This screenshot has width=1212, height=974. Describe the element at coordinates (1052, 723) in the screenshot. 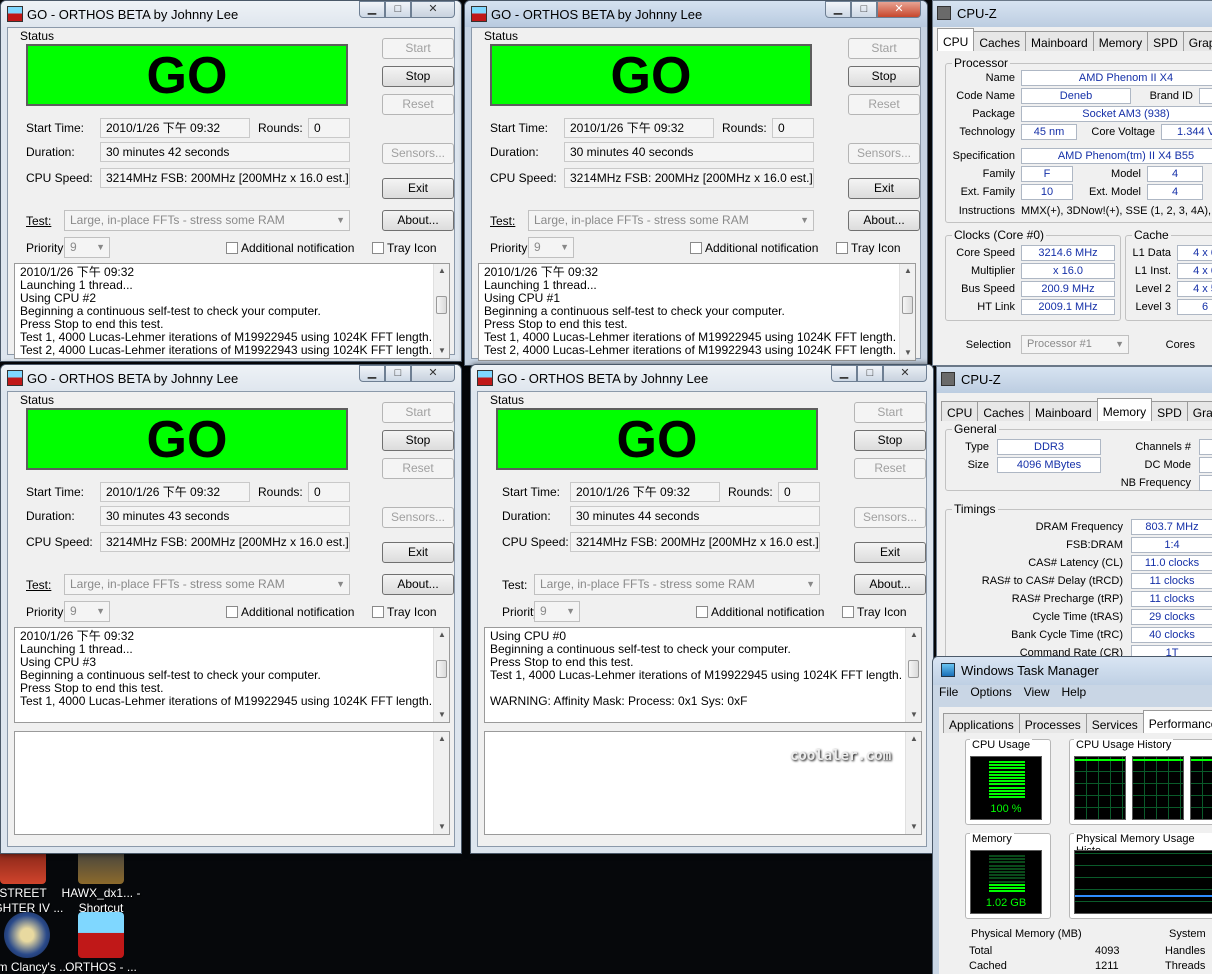

I see `tab-processes: Processes` at that location.